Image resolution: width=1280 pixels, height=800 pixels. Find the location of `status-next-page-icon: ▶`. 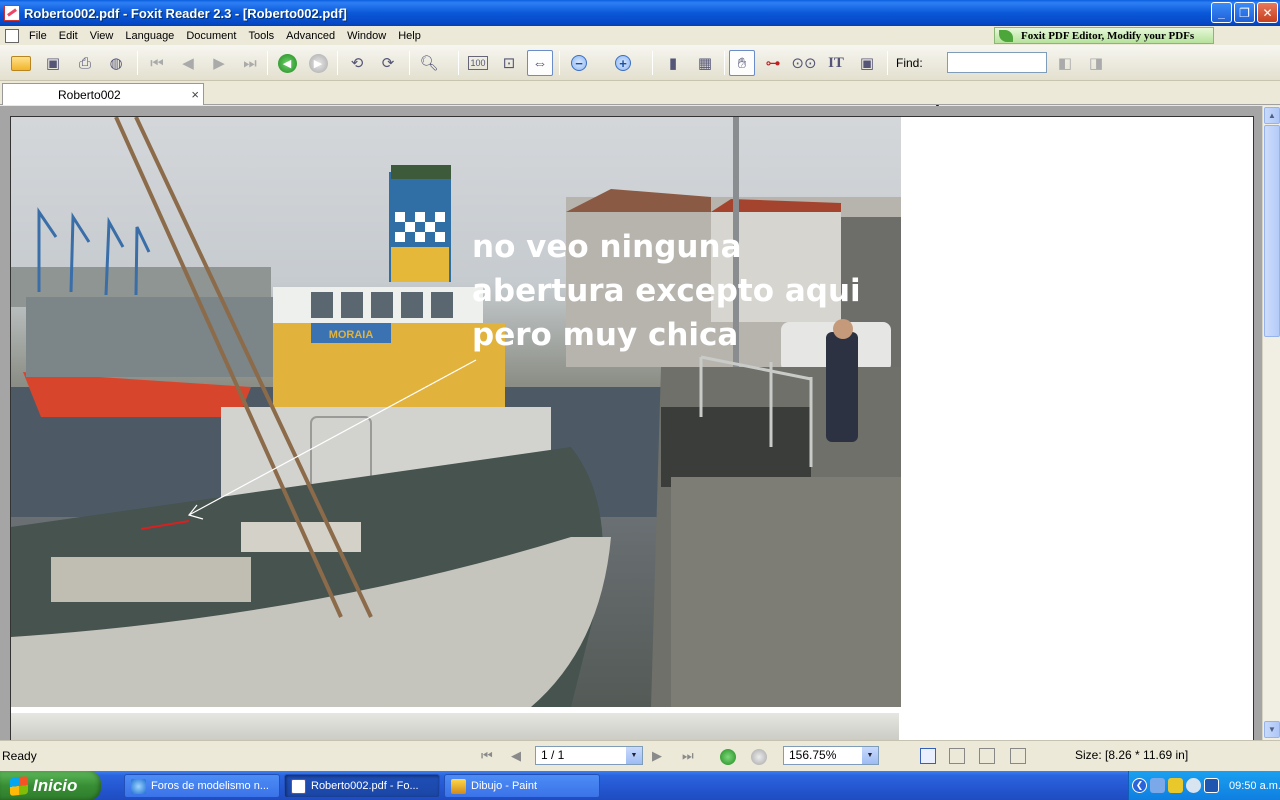

status-next-page-icon: ▶ is located at coordinates (657, 756).